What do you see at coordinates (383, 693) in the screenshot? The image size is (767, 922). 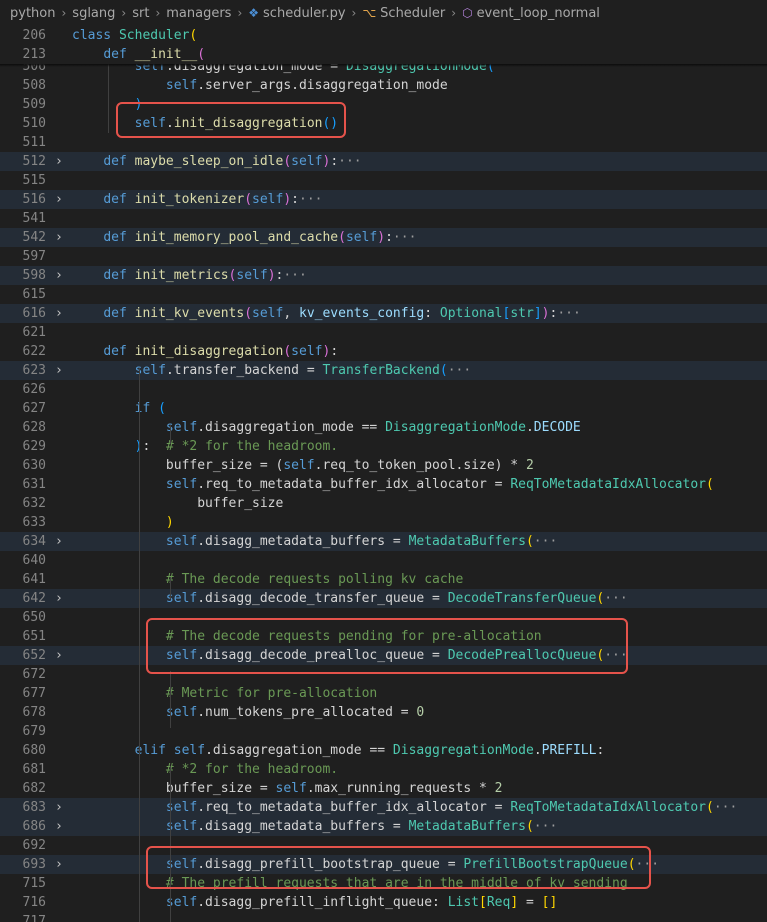 I see `code-line: 677 # Metric for pre-allocation` at bounding box center [383, 693].